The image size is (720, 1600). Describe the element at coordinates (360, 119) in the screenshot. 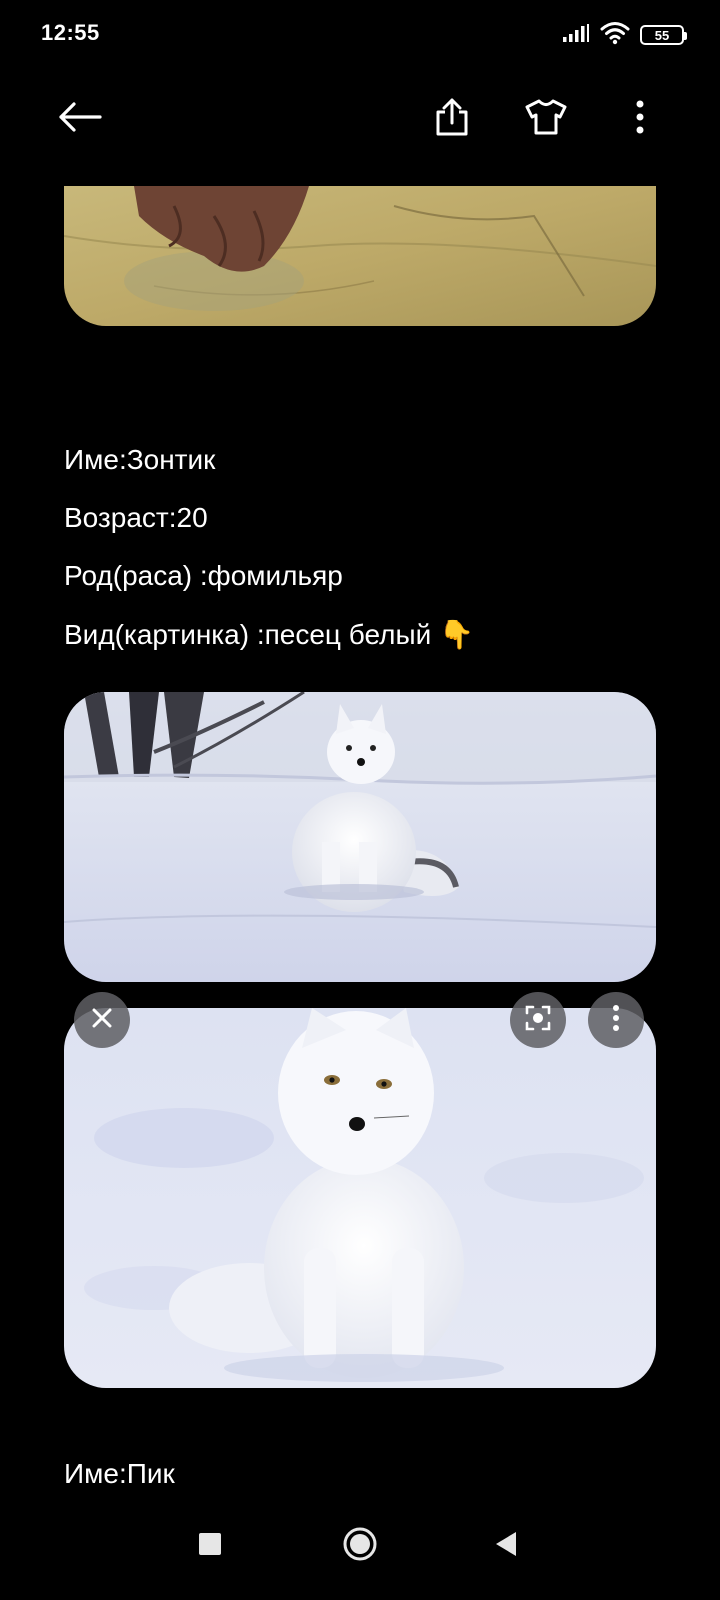

I see `toolbar` at that location.